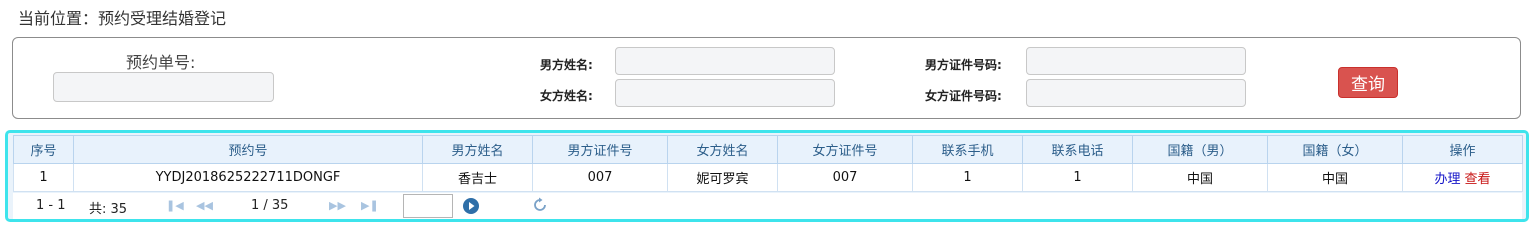 This screenshot has width=1538, height=240. What do you see at coordinates (1077, 177) in the screenshot?
I see `cell-phone: 1` at bounding box center [1077, 177].